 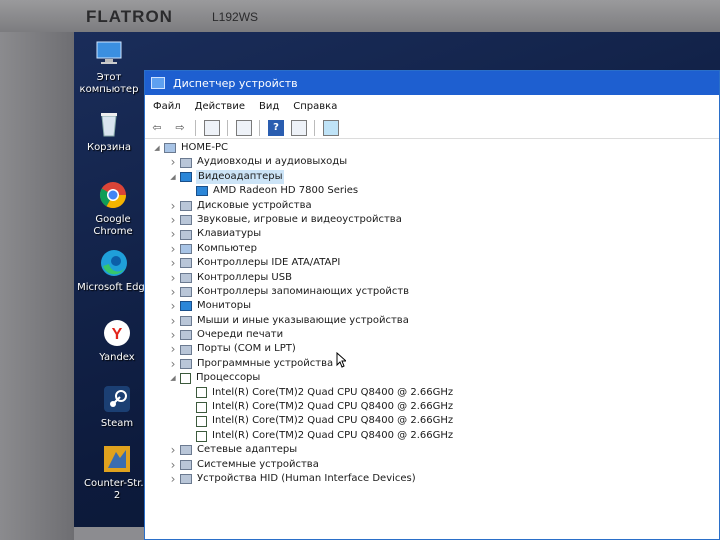 I want to click on help-icon: ?, so click(x=276, y=127).